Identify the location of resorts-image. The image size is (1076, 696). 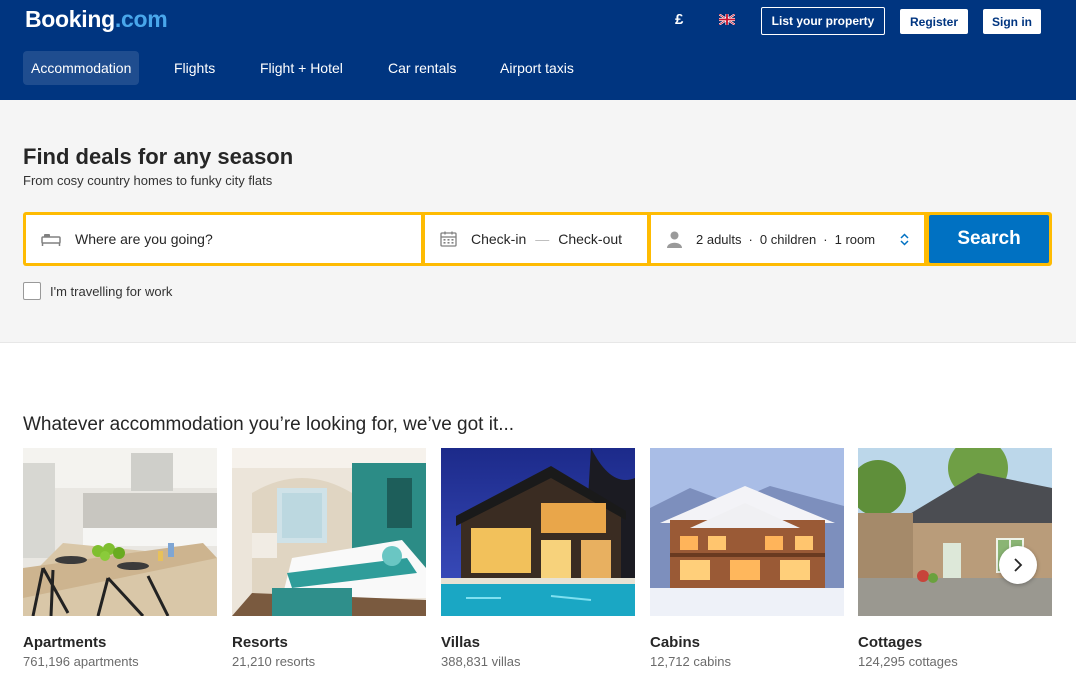
(329, 532).